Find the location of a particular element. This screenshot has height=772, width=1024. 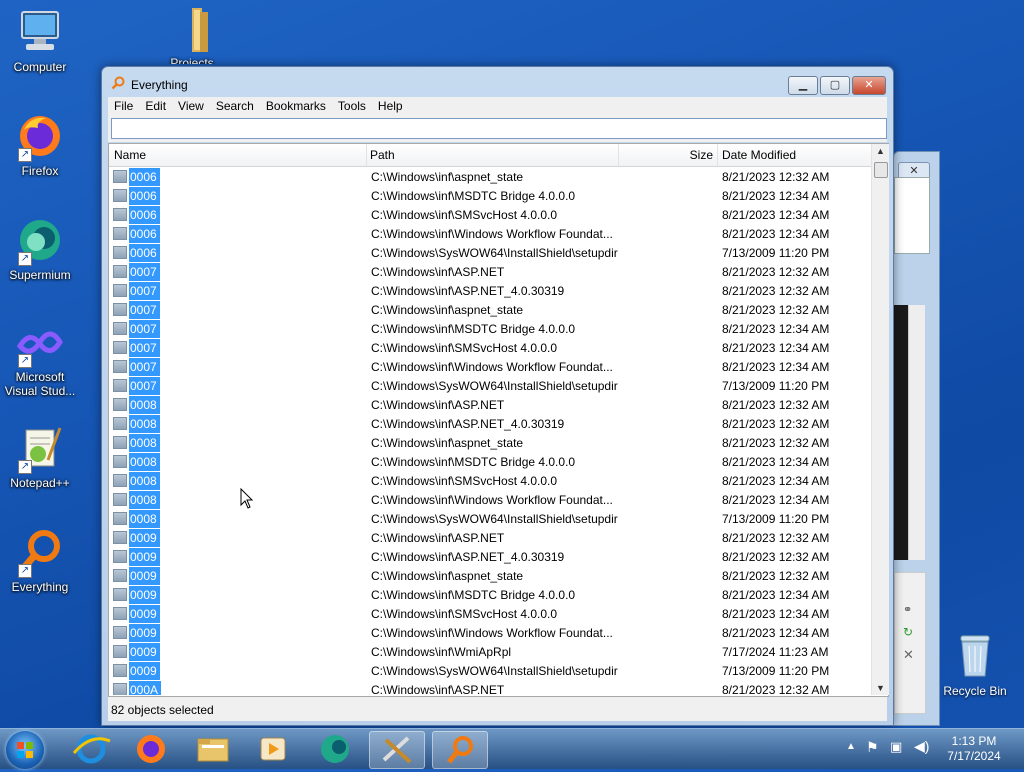

menu-view: View is located at coordinates (191, 106).